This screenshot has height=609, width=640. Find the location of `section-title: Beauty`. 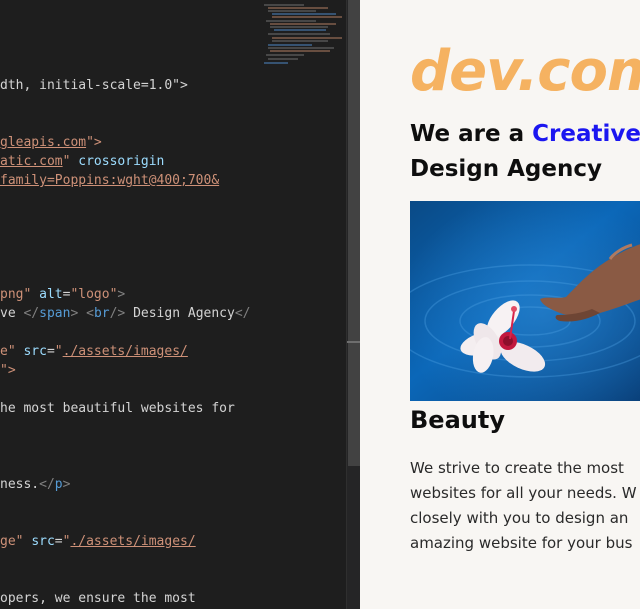

section-title: Beauty is located at coordinates (457, 420).